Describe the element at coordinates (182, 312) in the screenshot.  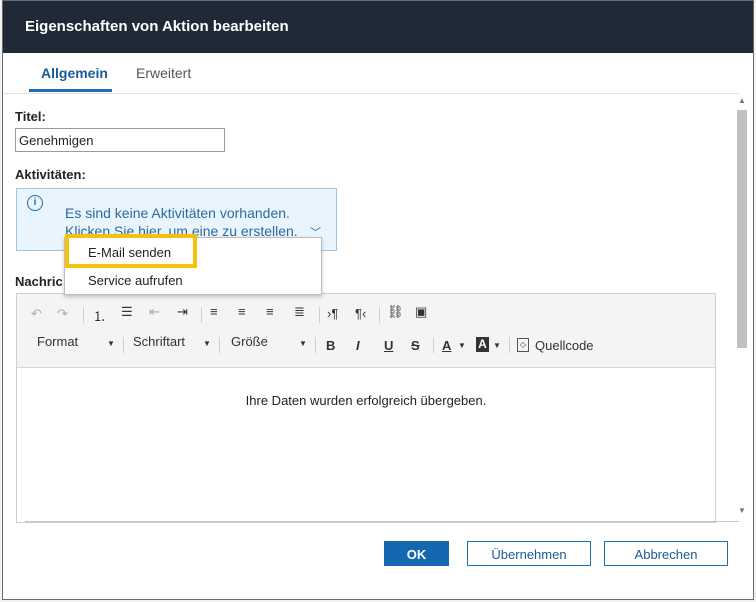
I see `indent-icon: ⇥` at that location.